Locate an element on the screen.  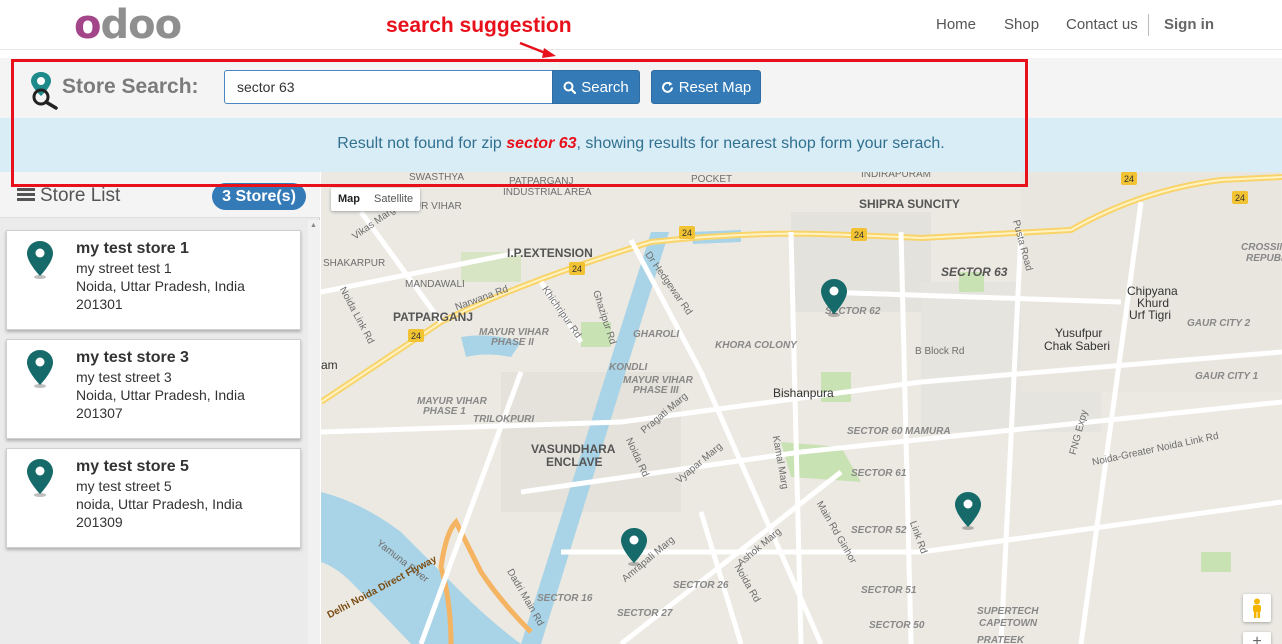
map-label: MAMURA is located at coordinates (928, 431).